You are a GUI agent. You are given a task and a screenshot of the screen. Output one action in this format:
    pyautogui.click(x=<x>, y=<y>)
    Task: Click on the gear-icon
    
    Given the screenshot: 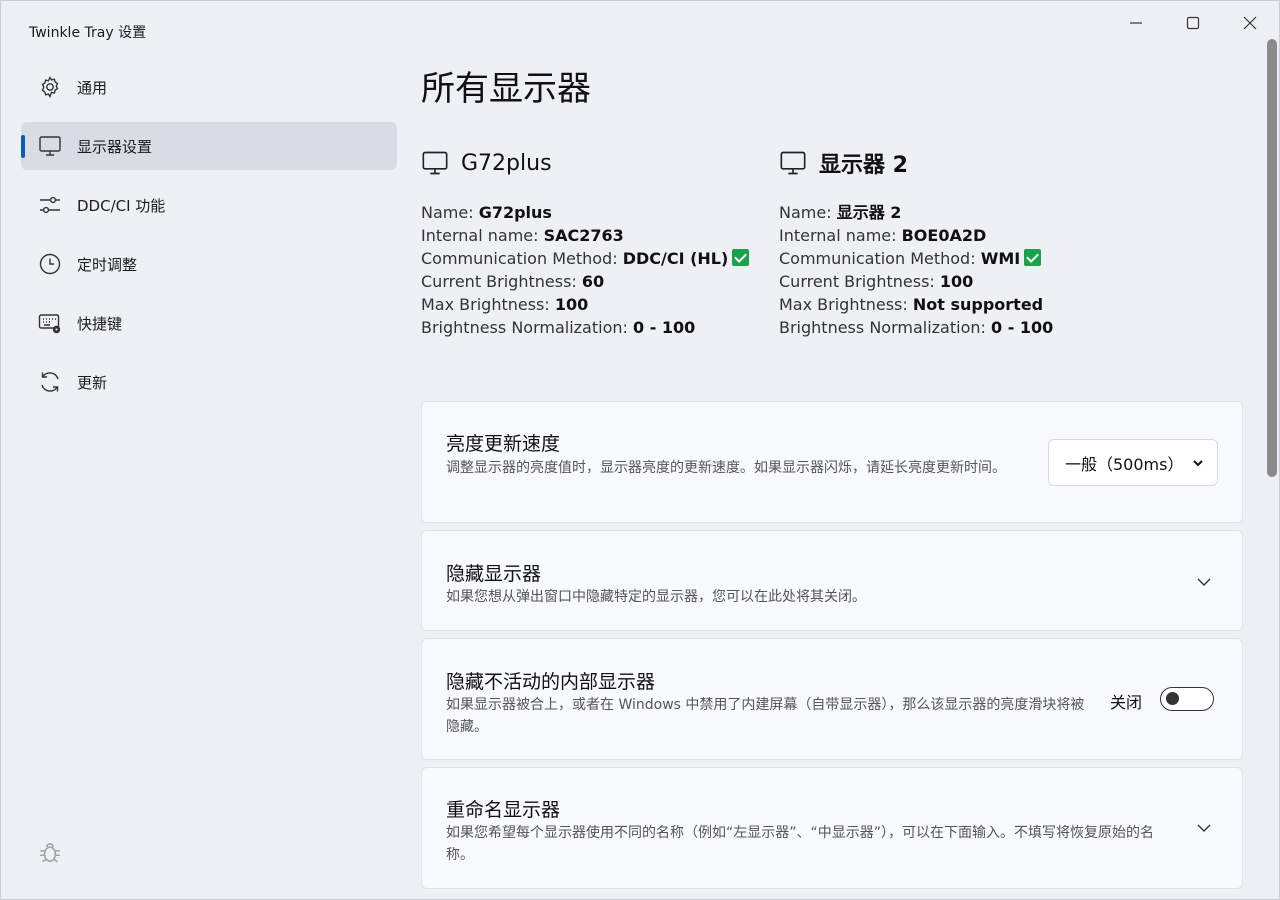 What is the action you would take?
    pyautogui.click(x=50, y=87)
    